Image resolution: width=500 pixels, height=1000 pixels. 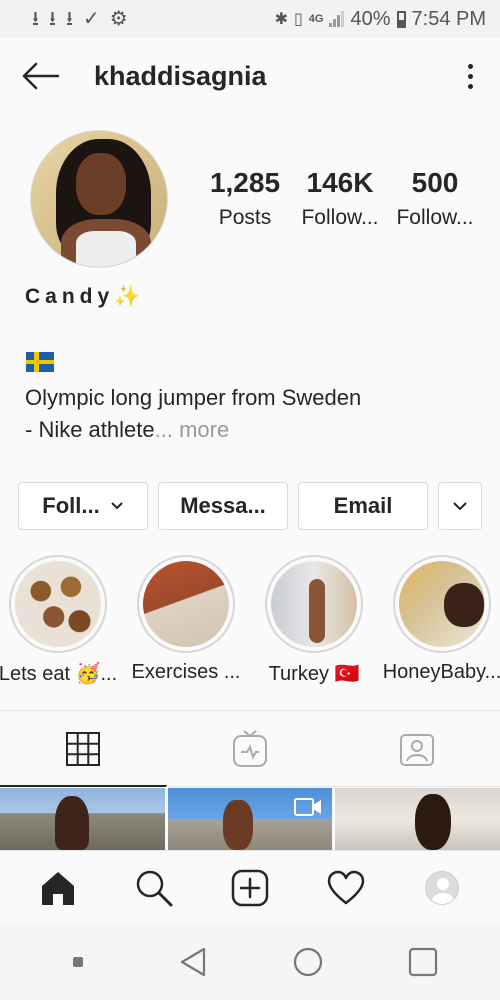 I want to click on profile-header: khaddisagnia, so click(x=250, y=76).